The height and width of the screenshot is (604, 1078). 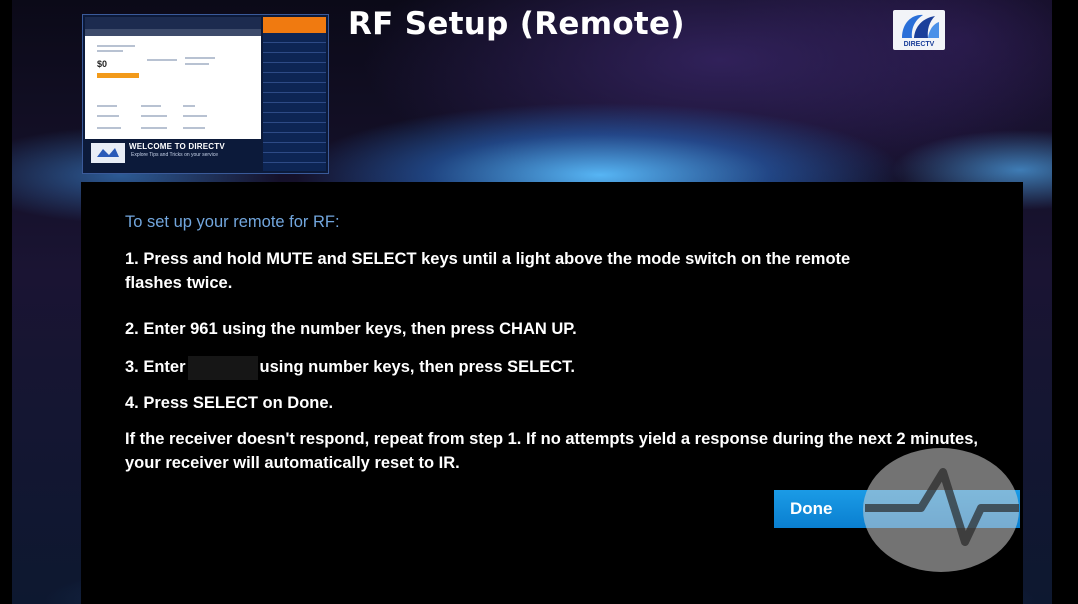 What do you see at coordinates (516, 24) in the screenshot?
I see `page-title: RF Setup (Remote)` at bounding box center [516, 24].